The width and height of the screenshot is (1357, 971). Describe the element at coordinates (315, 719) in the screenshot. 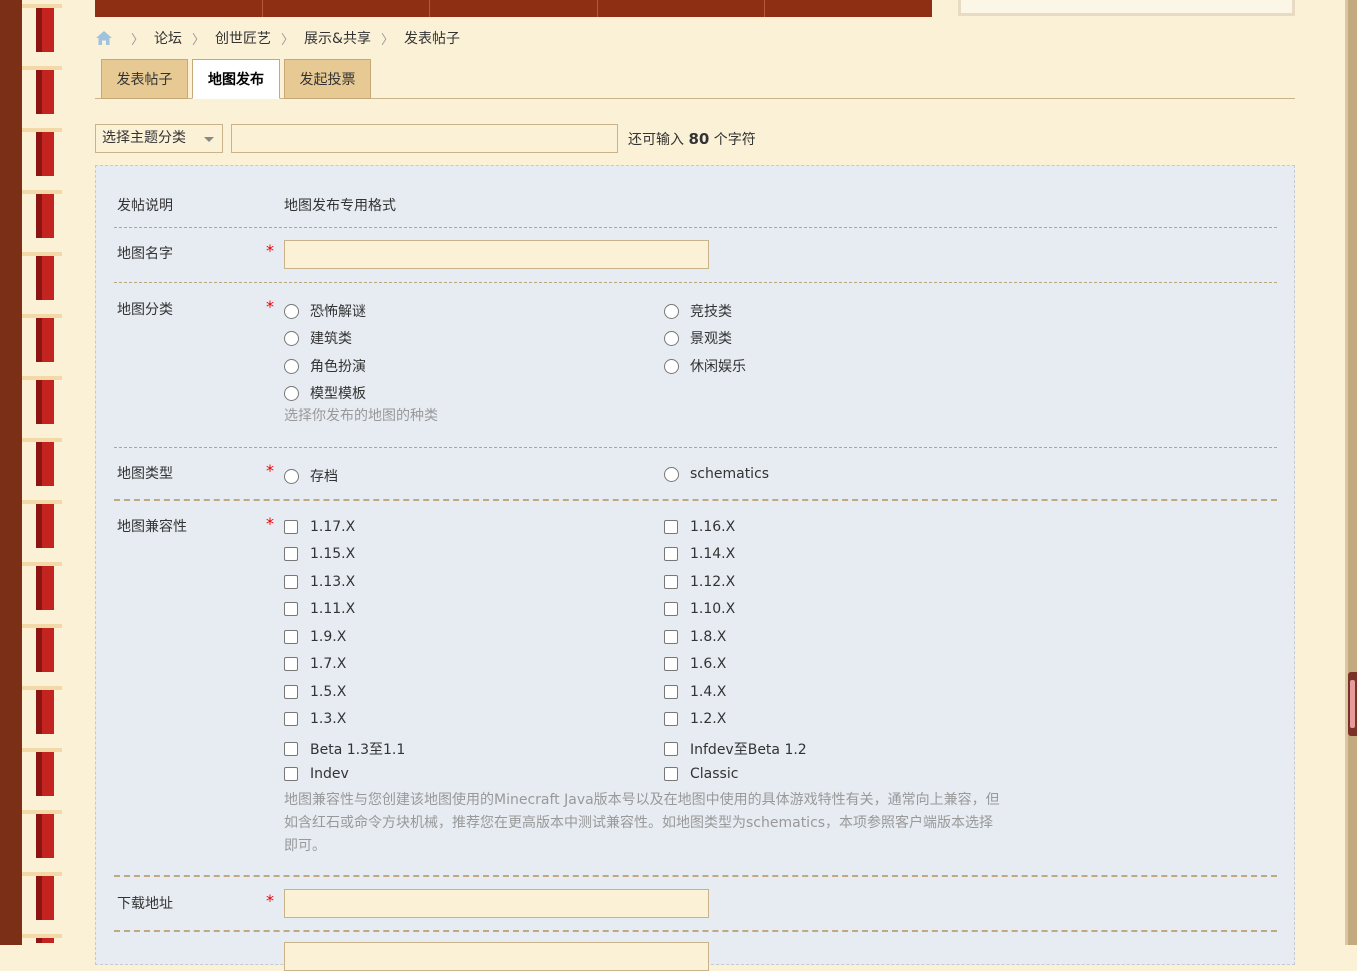

I see `compat-option: 1.3.X` at that location.